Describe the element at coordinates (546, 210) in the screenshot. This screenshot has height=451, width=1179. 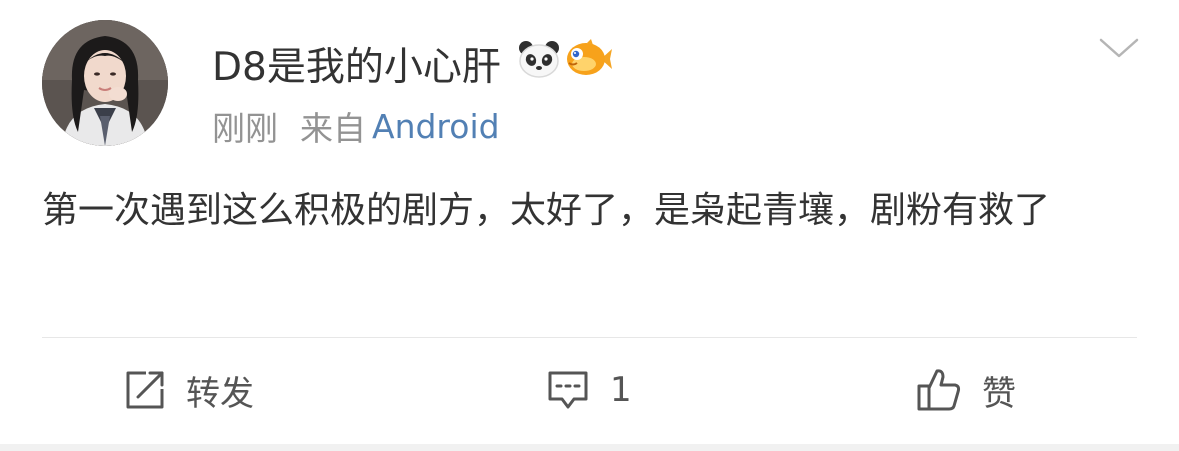
I see `post-text: 第一次遇到这么积极的剧方，太好了，是枭起青壤，剧粉有救了` at that location.